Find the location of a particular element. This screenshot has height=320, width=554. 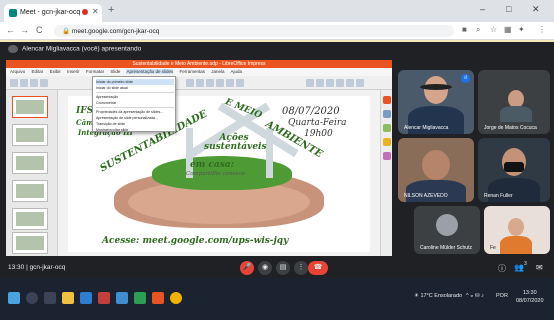

new-tab-button: + is located at coordinates (111, 10).